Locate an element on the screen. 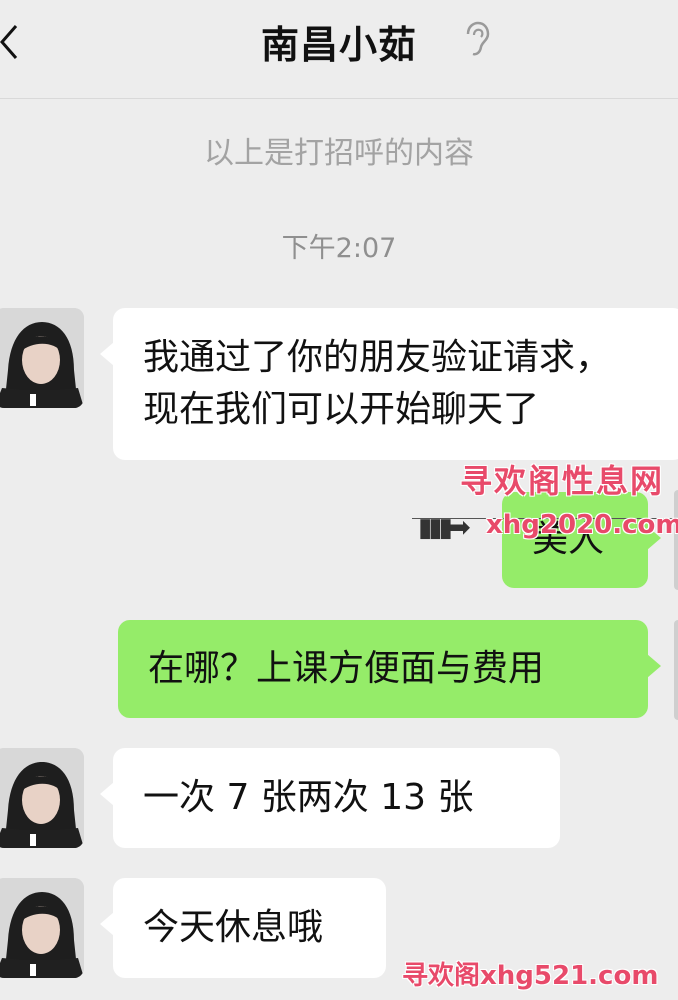 This screenshot has height=1000, width=678. system-notice: 以上是打招呼的内容 is located at coordinates (339, 153).